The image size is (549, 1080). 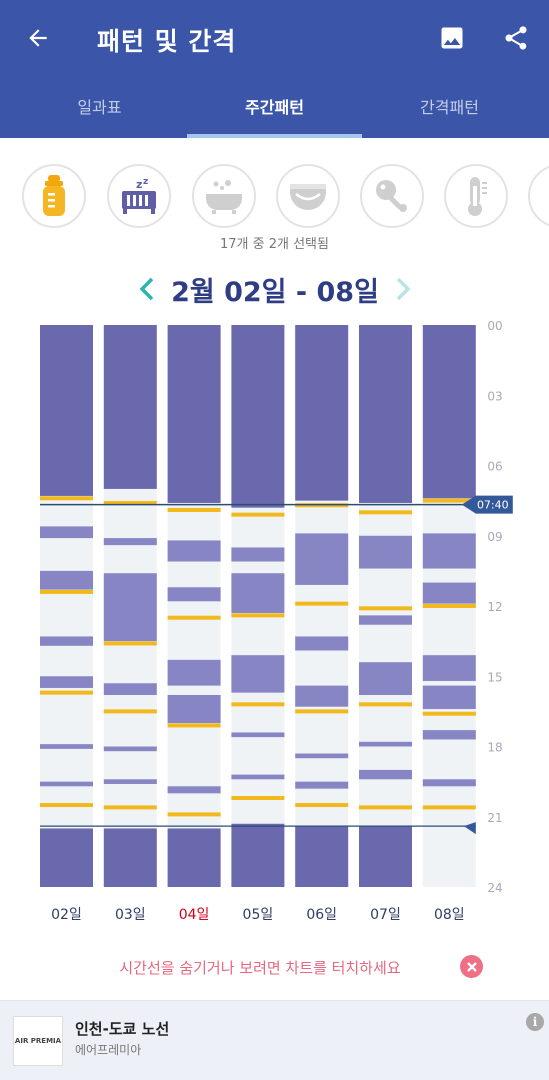 I want to click on chevron-right-icon, so click(x=403, y=289).